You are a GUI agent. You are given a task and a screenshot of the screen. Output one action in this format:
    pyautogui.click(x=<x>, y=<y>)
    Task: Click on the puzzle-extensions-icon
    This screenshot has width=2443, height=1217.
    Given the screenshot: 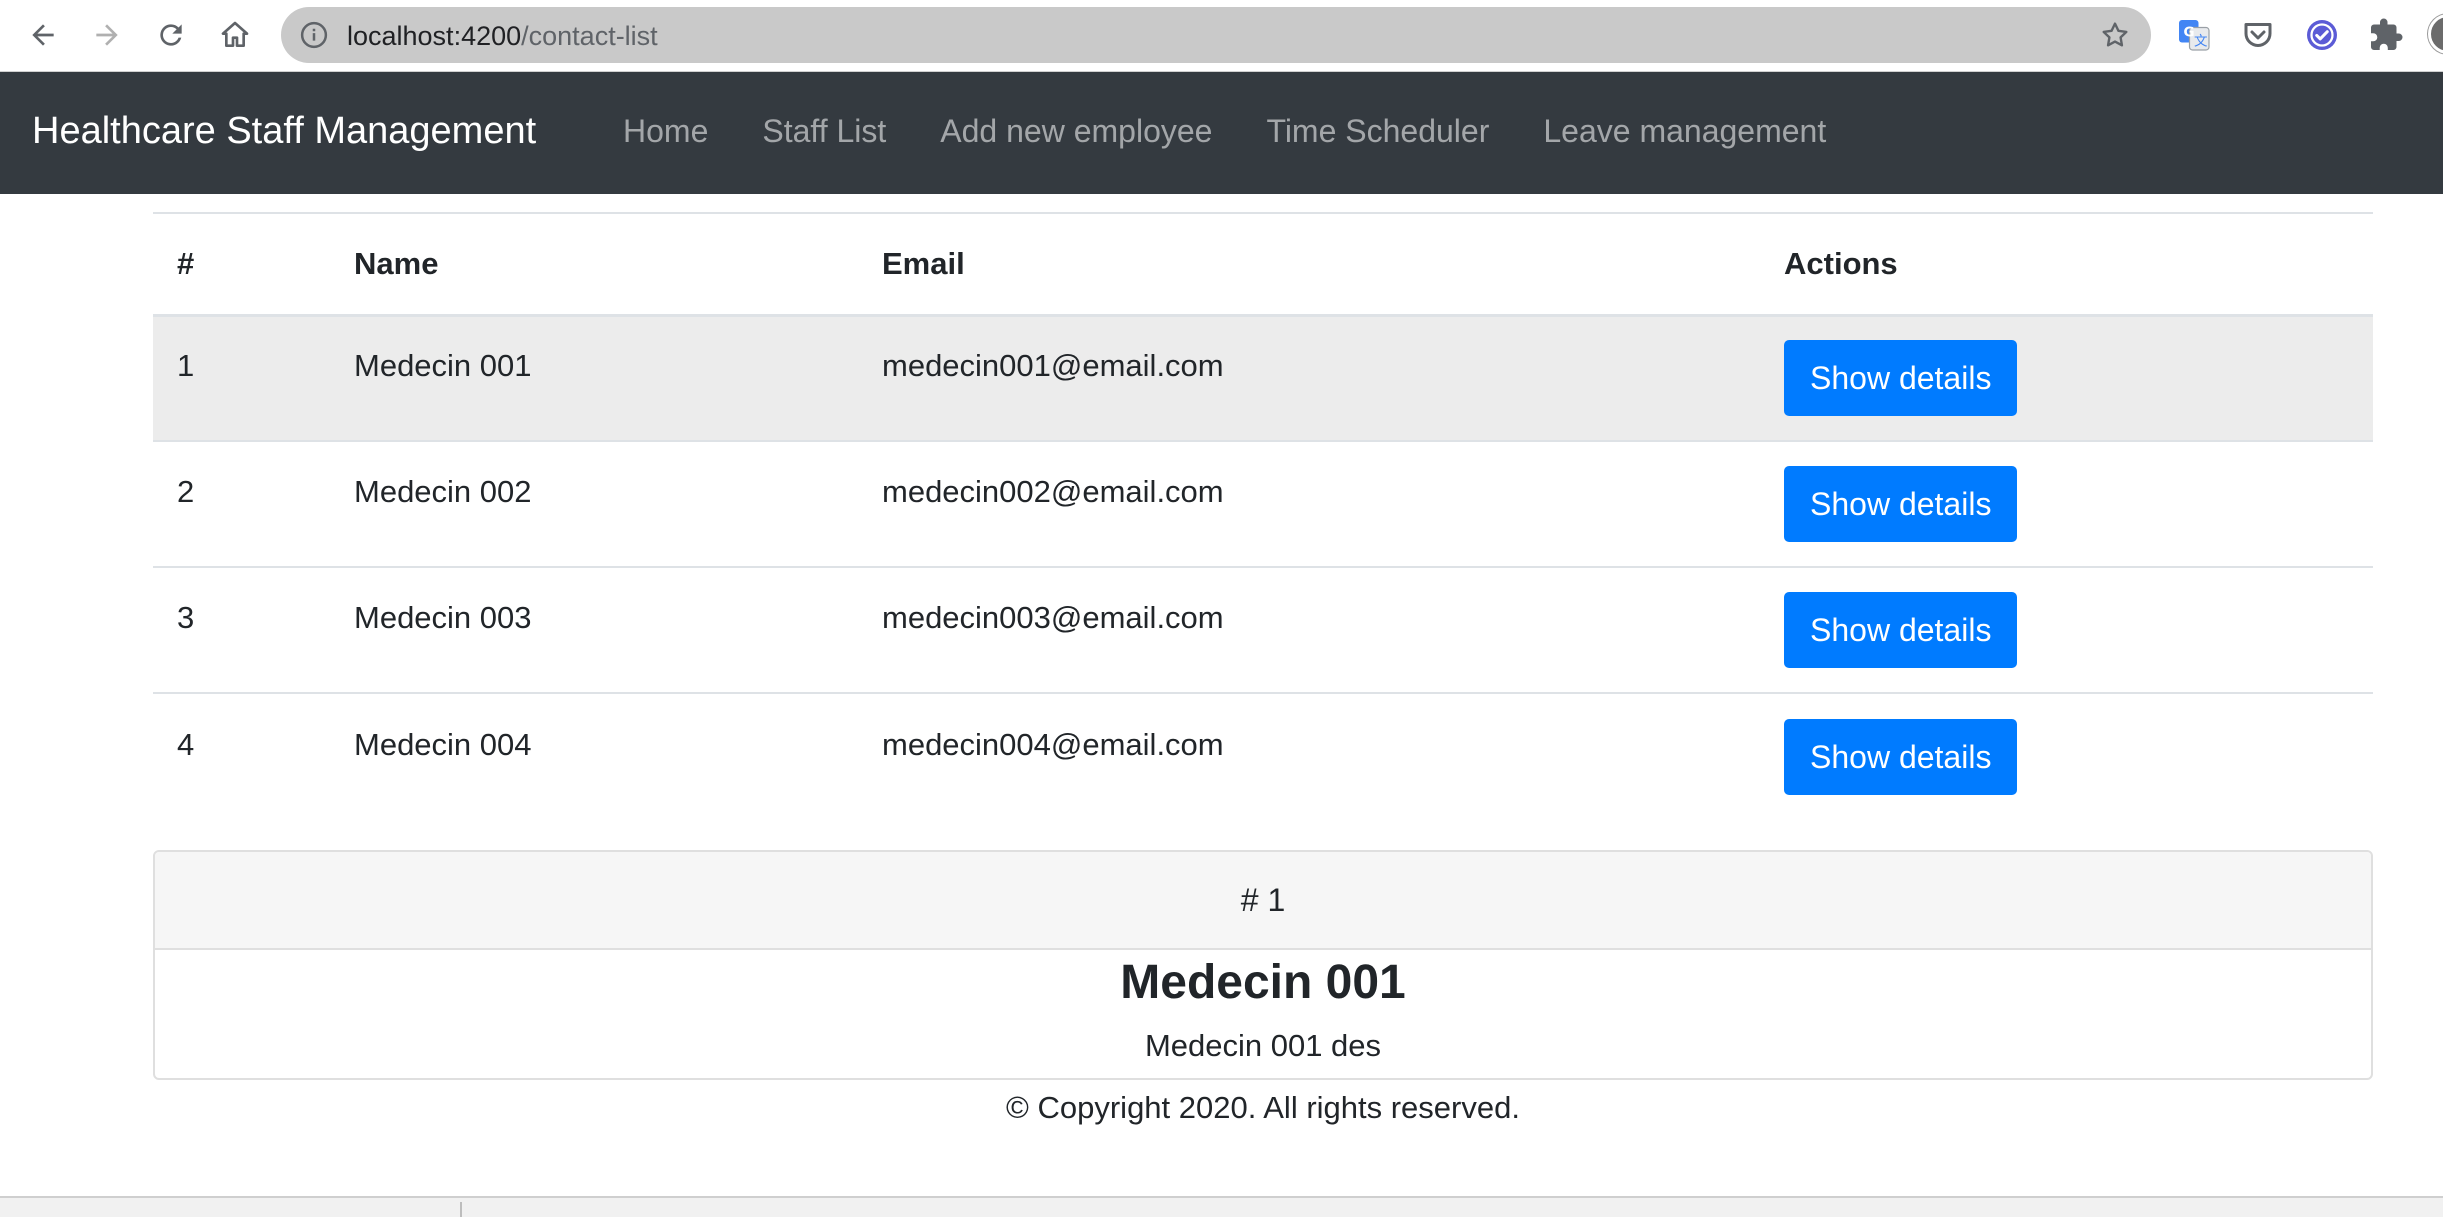 What is the action you would take?
    pyautogui.click(x=2386, y=35)
    